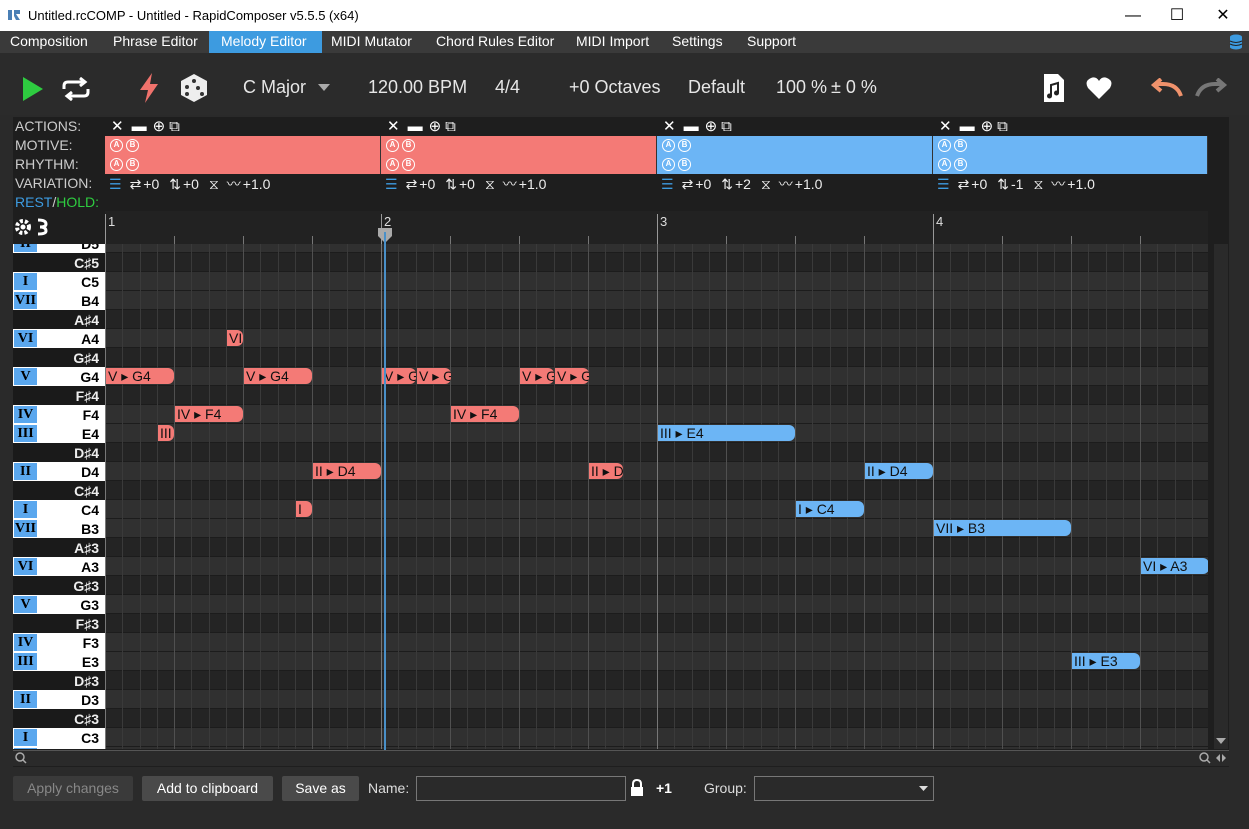 The height and width of the screenshot is (829, 1249). I want to click on piano-key: C♯5, so click(59, 262).